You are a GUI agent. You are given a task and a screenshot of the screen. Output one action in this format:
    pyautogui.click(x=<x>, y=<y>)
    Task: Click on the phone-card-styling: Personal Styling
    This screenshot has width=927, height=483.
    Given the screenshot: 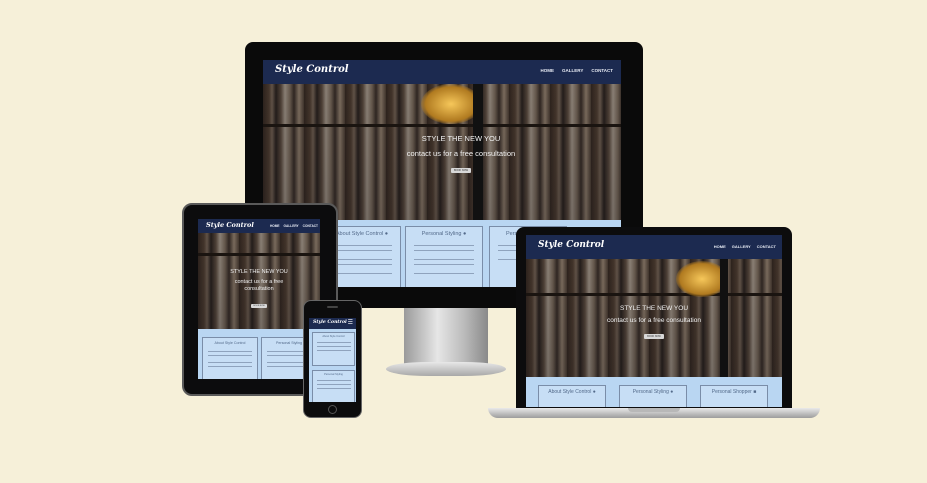 What is the action you would take?
    pyautogui.click(x=333, y=386)
    